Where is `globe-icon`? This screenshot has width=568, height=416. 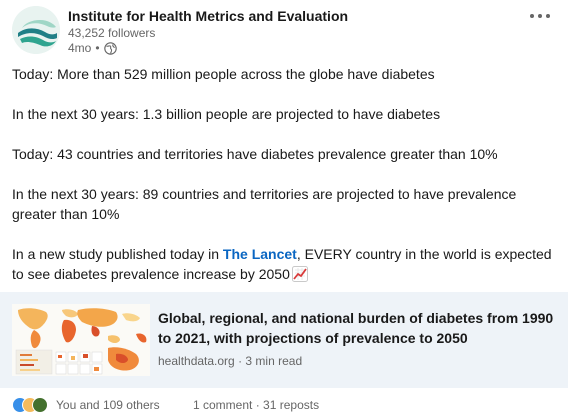
globe-icon is located at coordinates (110, 48).